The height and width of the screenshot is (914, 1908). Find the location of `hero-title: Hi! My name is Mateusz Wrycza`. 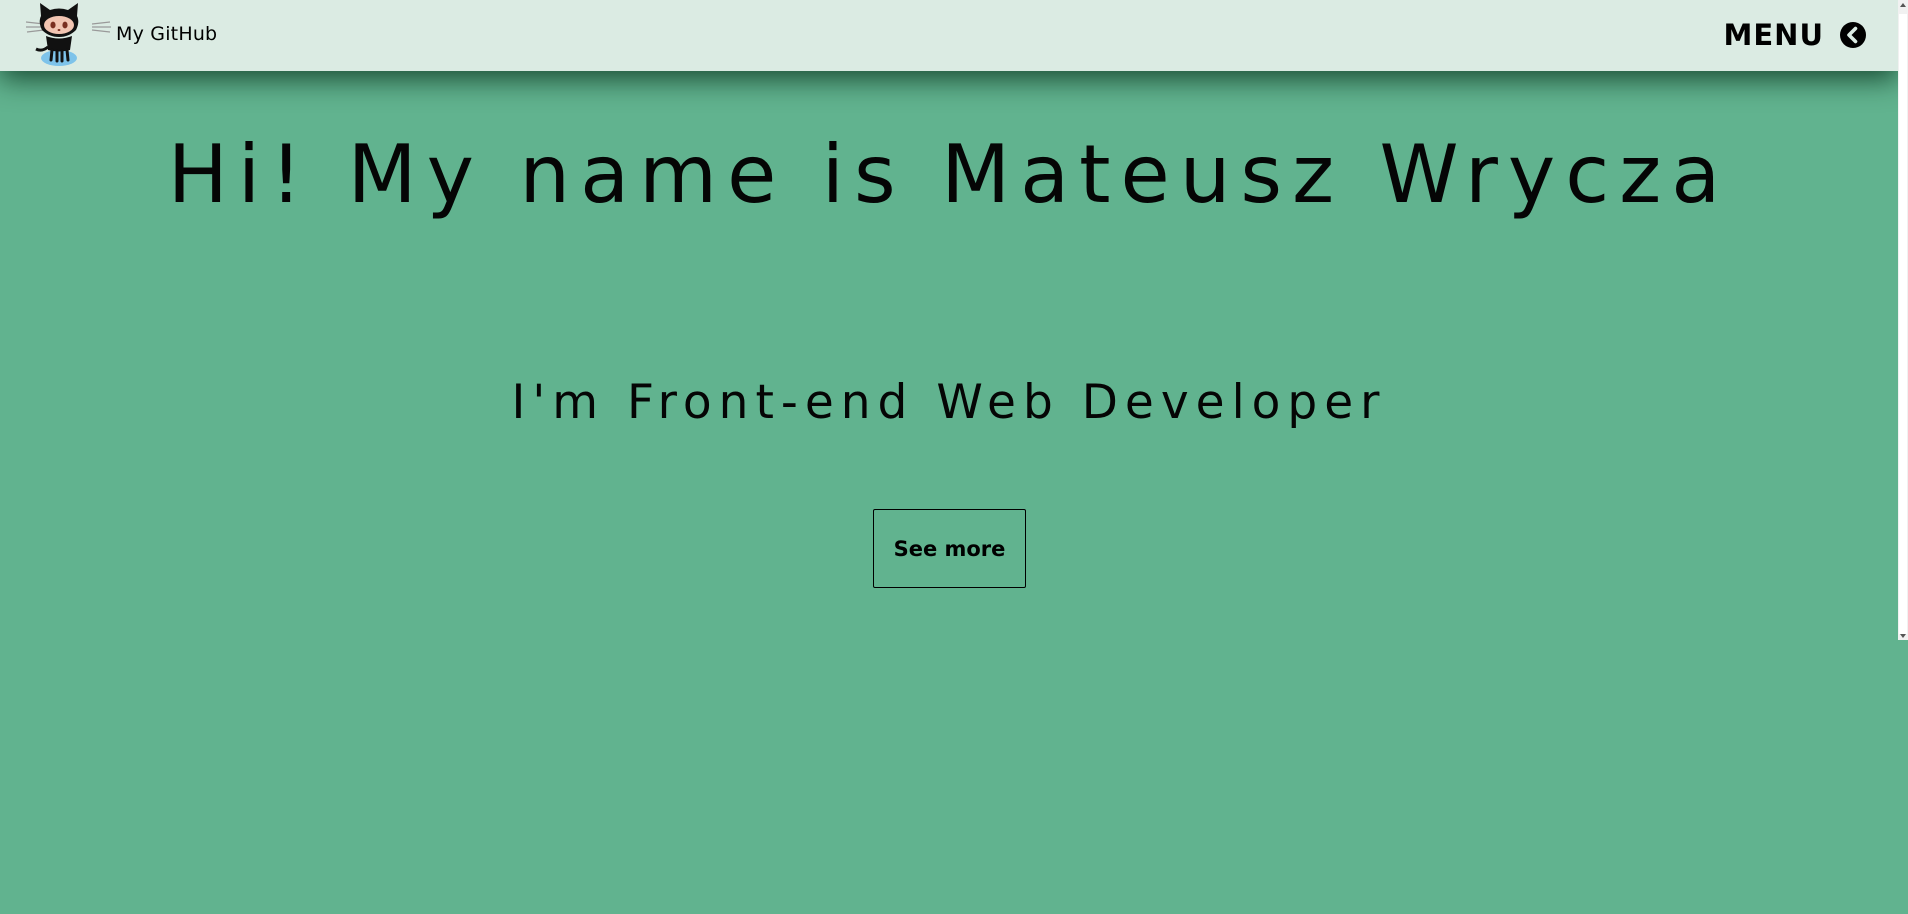

hero-title: Hi! My name is Mateusz Wrycza is located at coordinates (949, 174).